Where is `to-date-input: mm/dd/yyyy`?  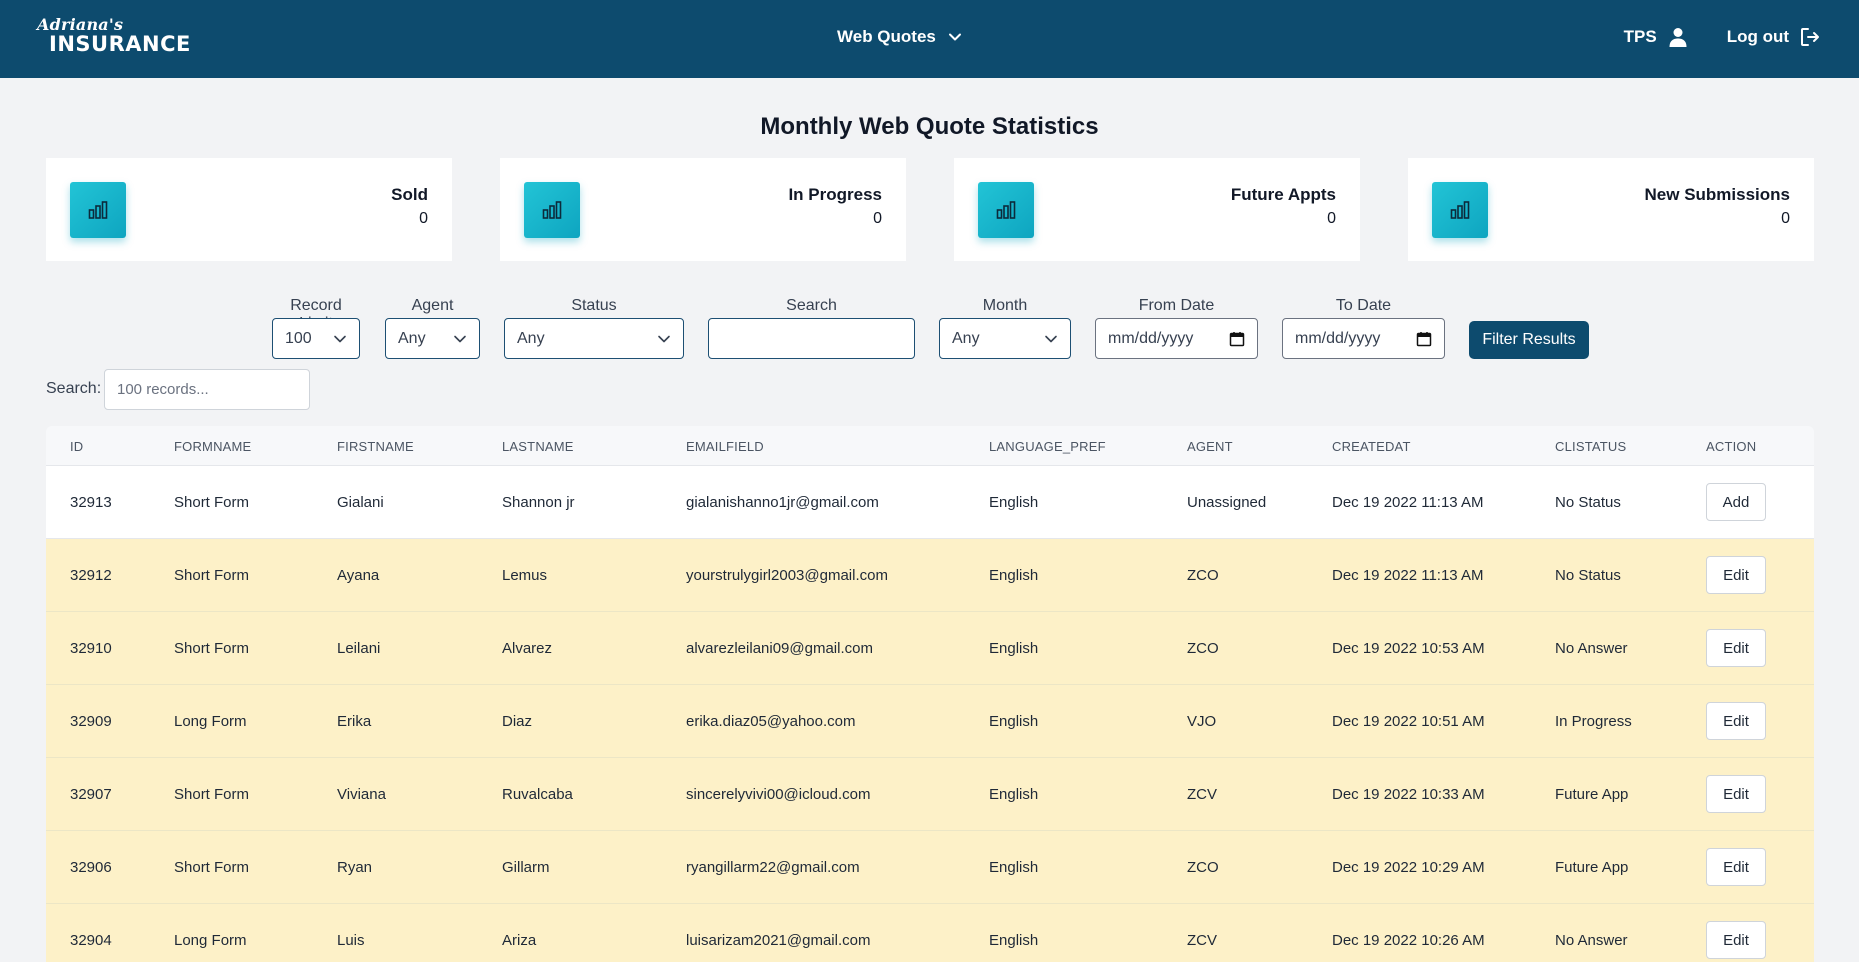
to-date-input: mm/dd/yyyy is located at coordinates (1363, 338).